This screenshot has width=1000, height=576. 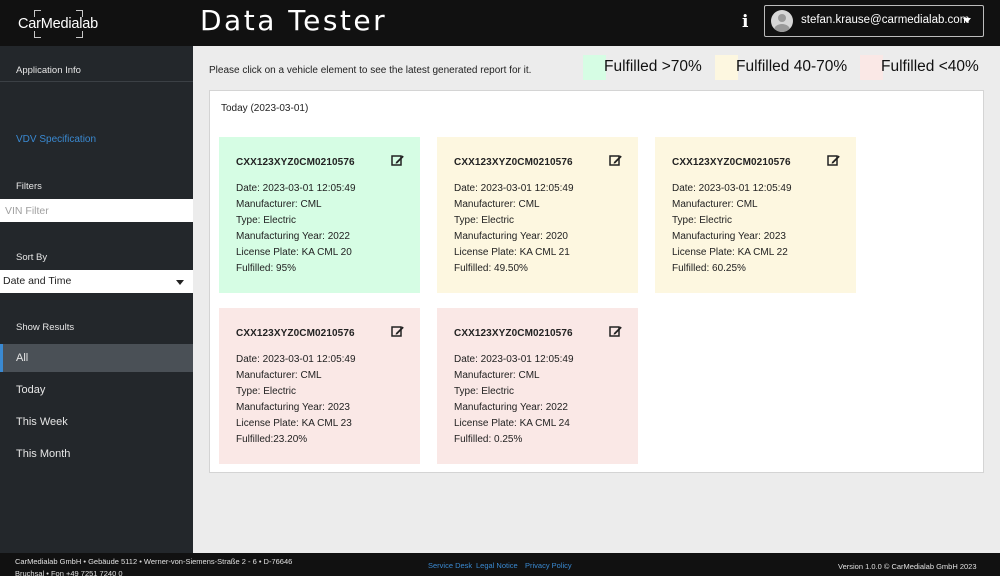 I want to click on app-title: Data Tester, so click(x=294, y=20).